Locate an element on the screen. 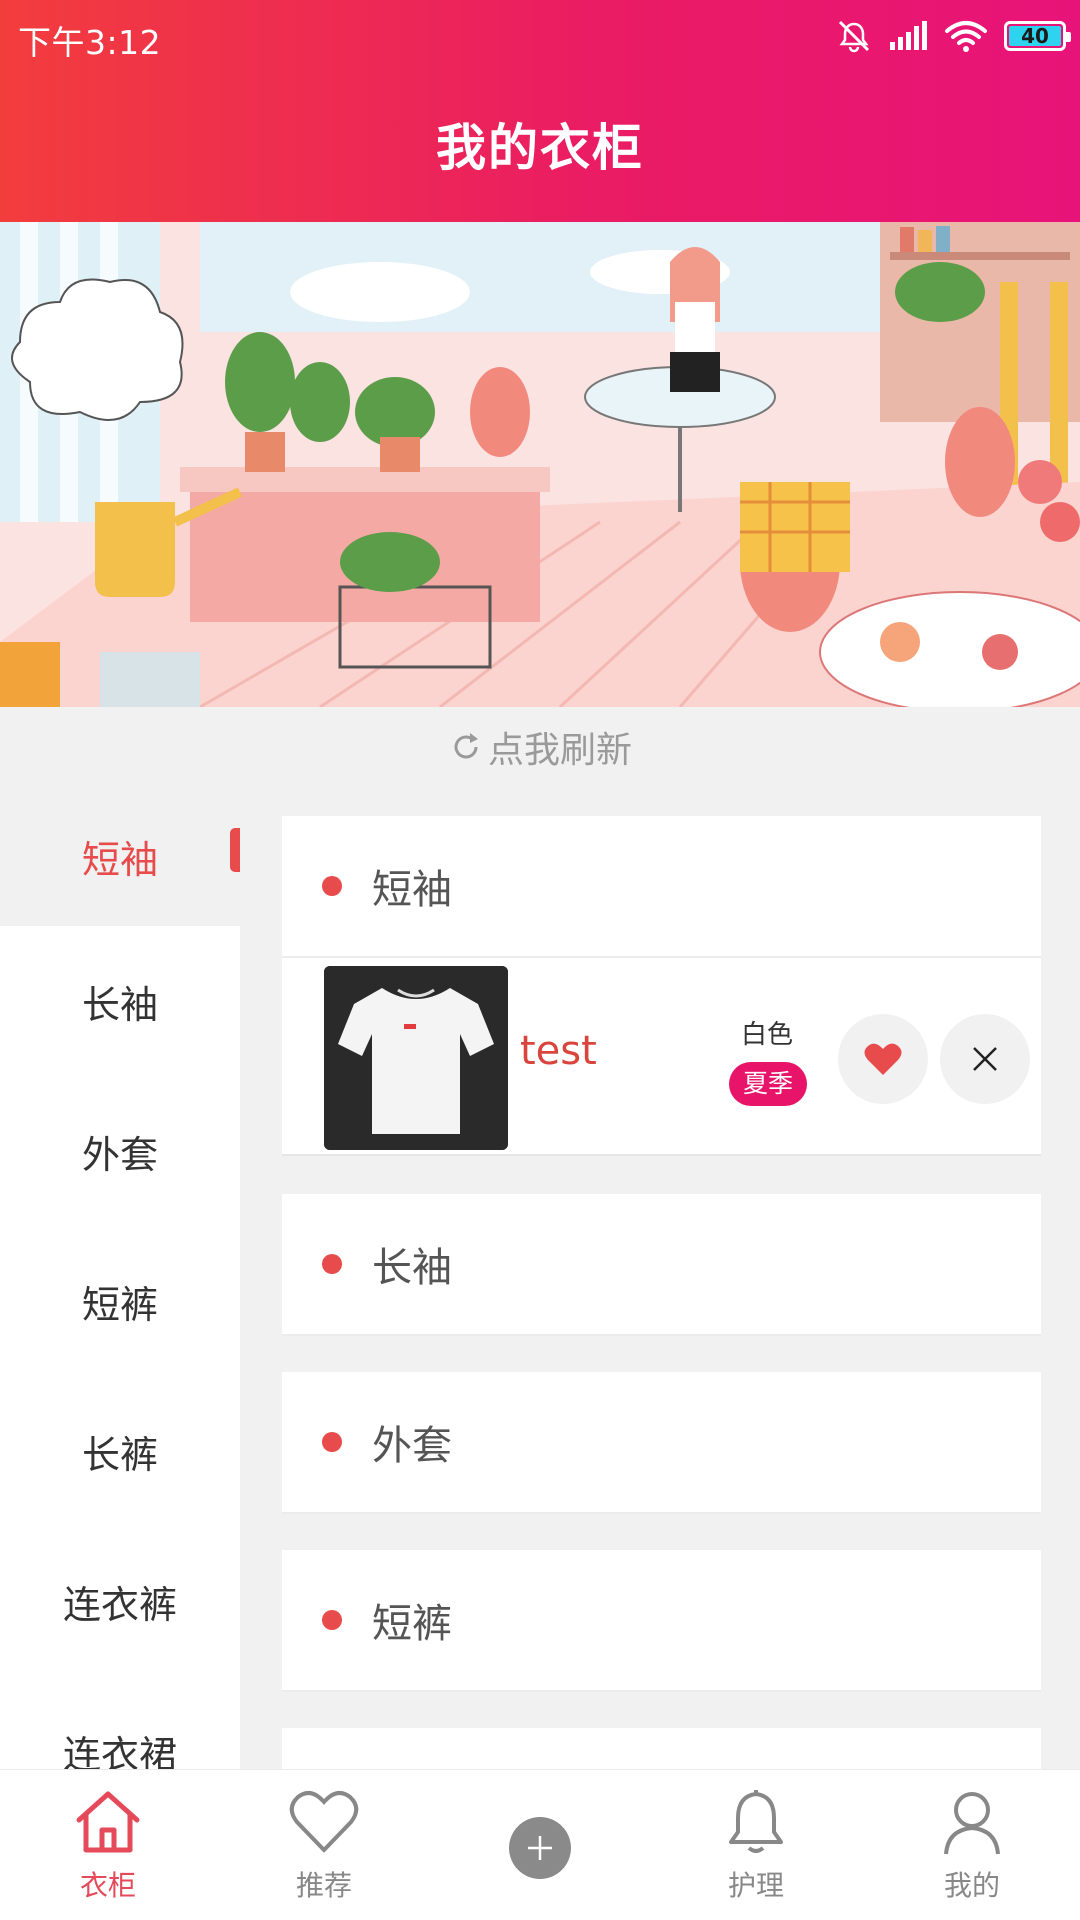 The image size is (1080, 1920). category-label: 长袖 is located at coordinates (119, 1004).